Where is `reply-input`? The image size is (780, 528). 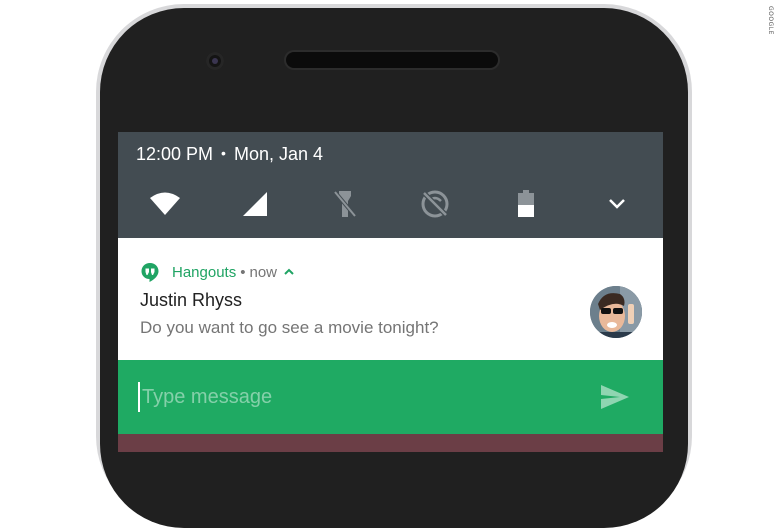
reply-input is located at coordinates (360, 397).